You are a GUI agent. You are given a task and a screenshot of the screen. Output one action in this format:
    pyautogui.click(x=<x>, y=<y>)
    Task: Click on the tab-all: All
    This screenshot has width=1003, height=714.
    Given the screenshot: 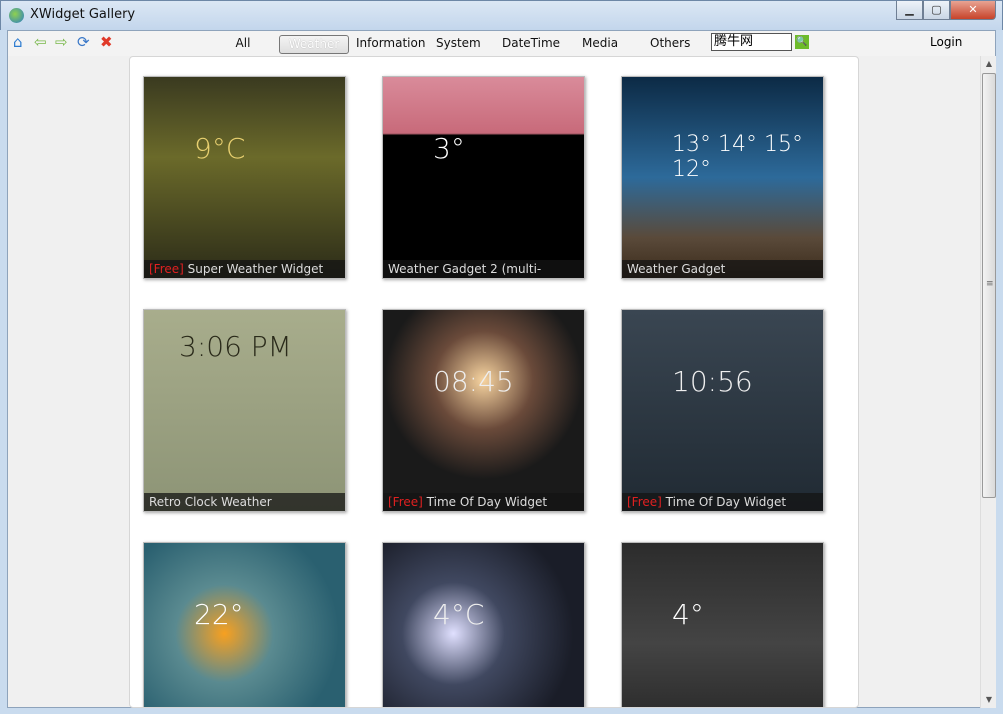 What is the action you would take?
    pyautogui.click(x=243, y=44)
    